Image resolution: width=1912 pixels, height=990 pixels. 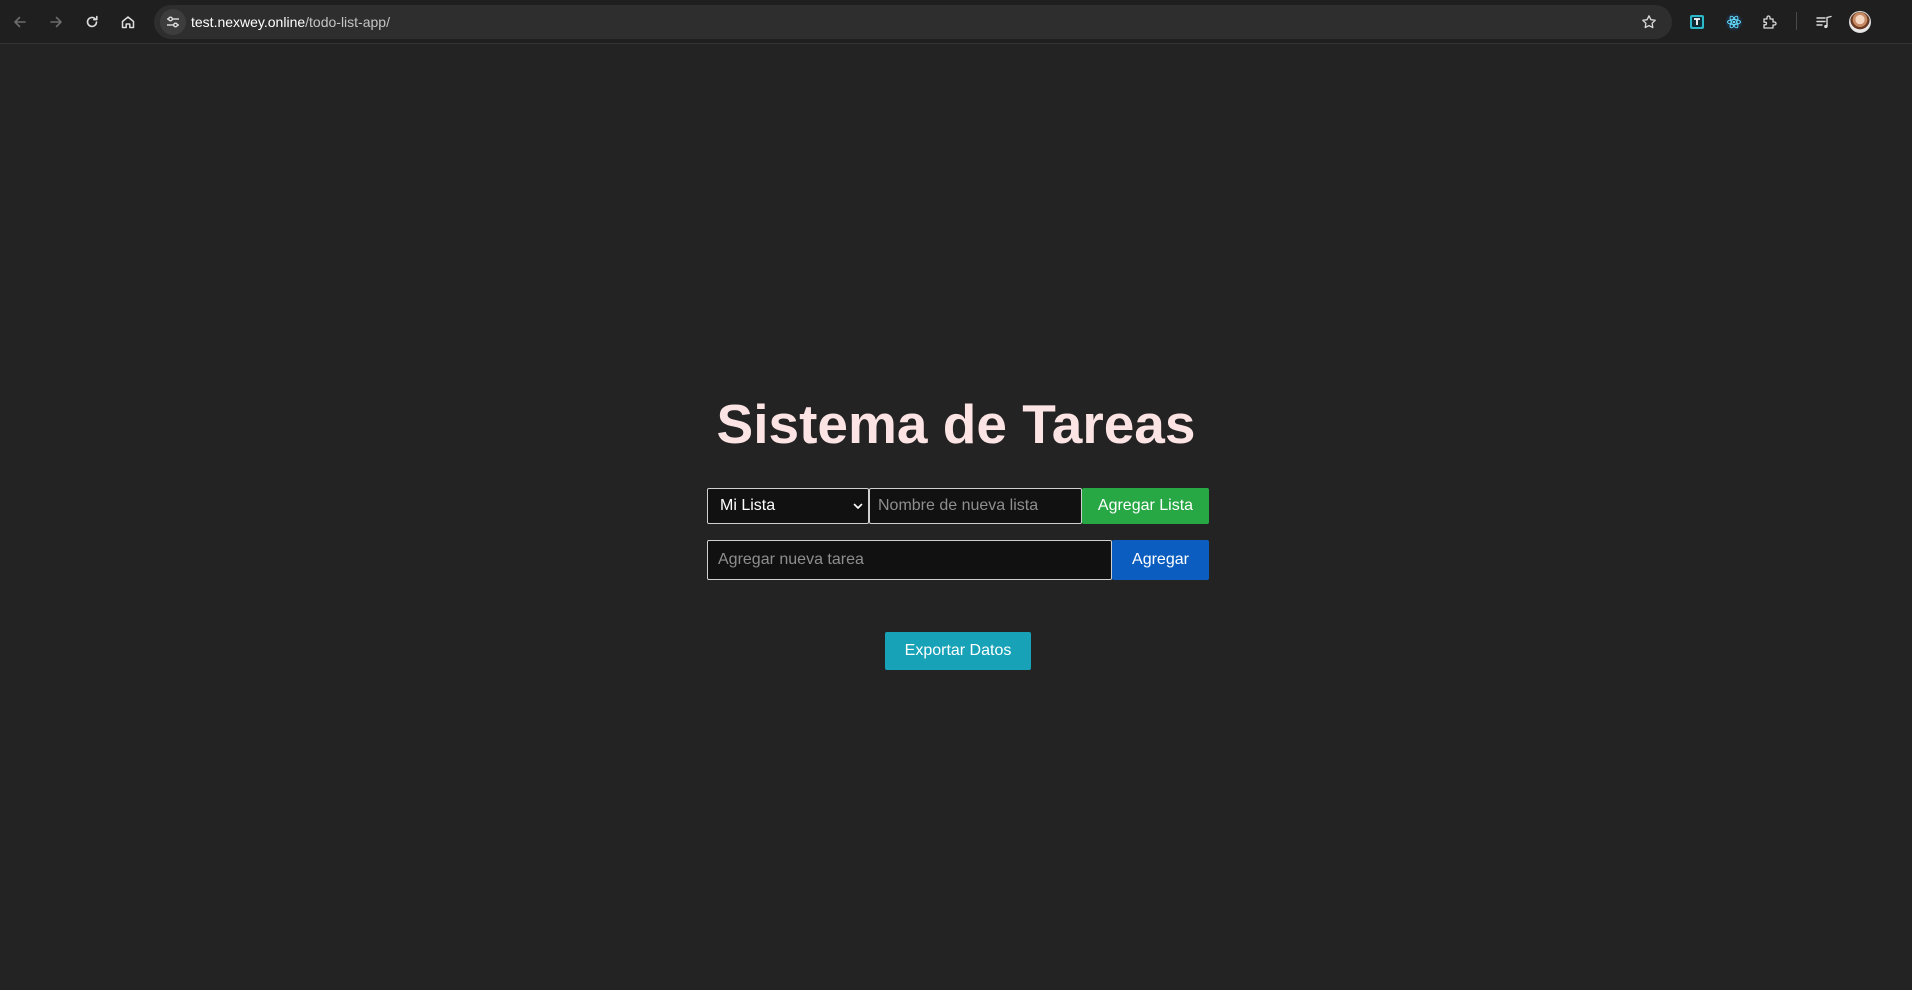 I want to click on star-icon, so click(x=1649, y=22).